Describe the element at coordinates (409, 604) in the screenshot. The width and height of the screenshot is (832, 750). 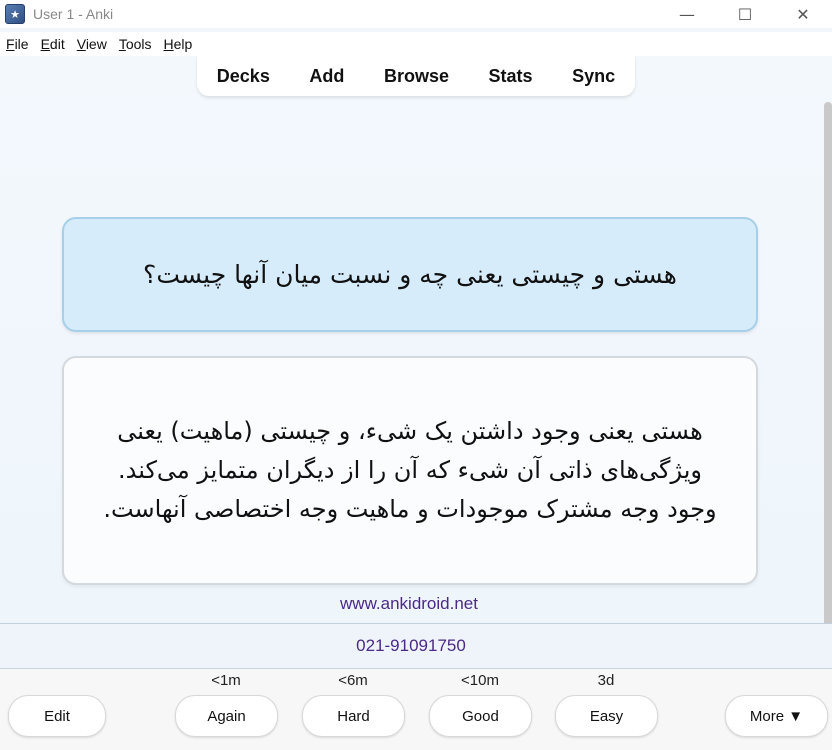
I see `website-link: www.ankidroid.net` at that location.